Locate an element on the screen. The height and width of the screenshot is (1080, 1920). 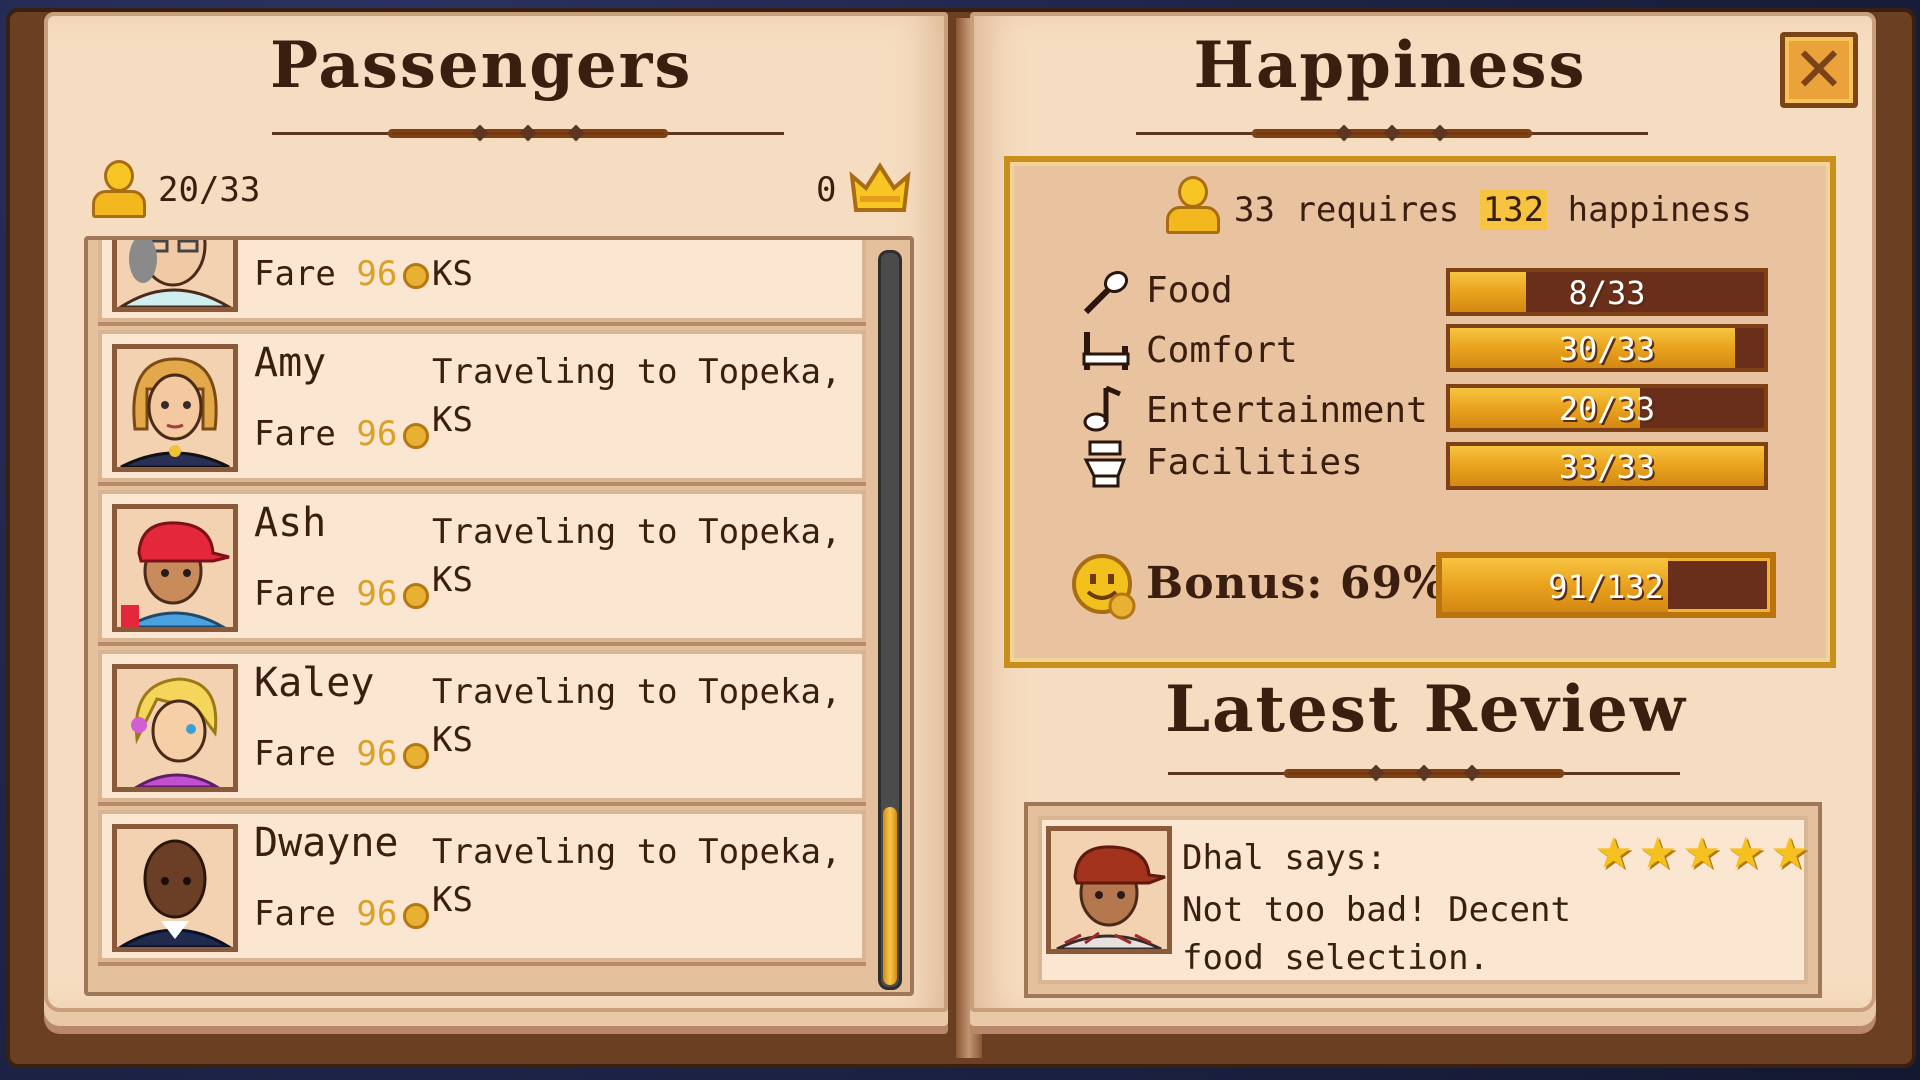
passenger-destination: KS is located at coordinates (452, 274).